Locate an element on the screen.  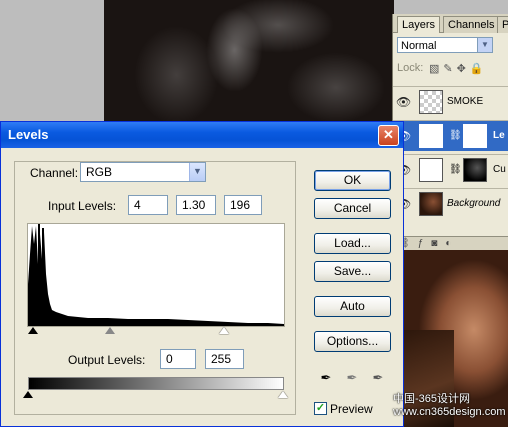
layer-style-icon: ƒ is located at coordinates (425, 243).